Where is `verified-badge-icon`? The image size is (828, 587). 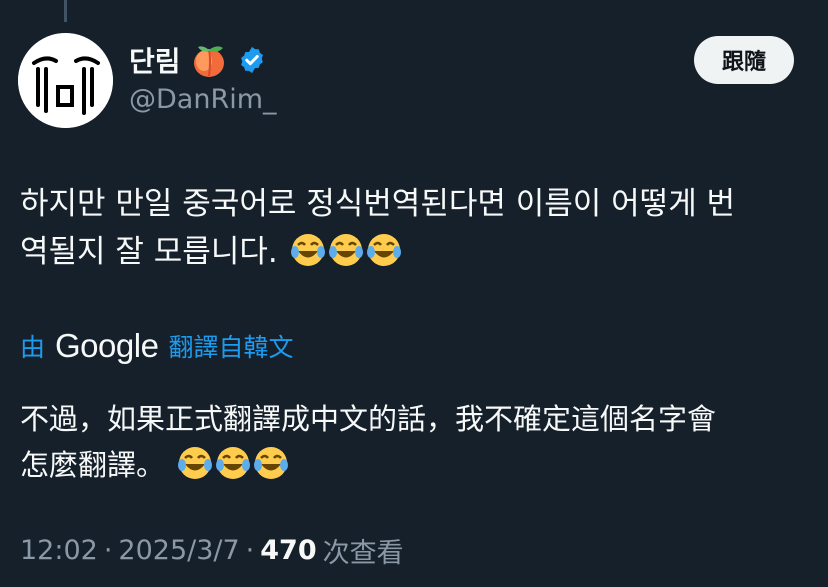
verified-badge-icon is located at coordinates (251, 60).